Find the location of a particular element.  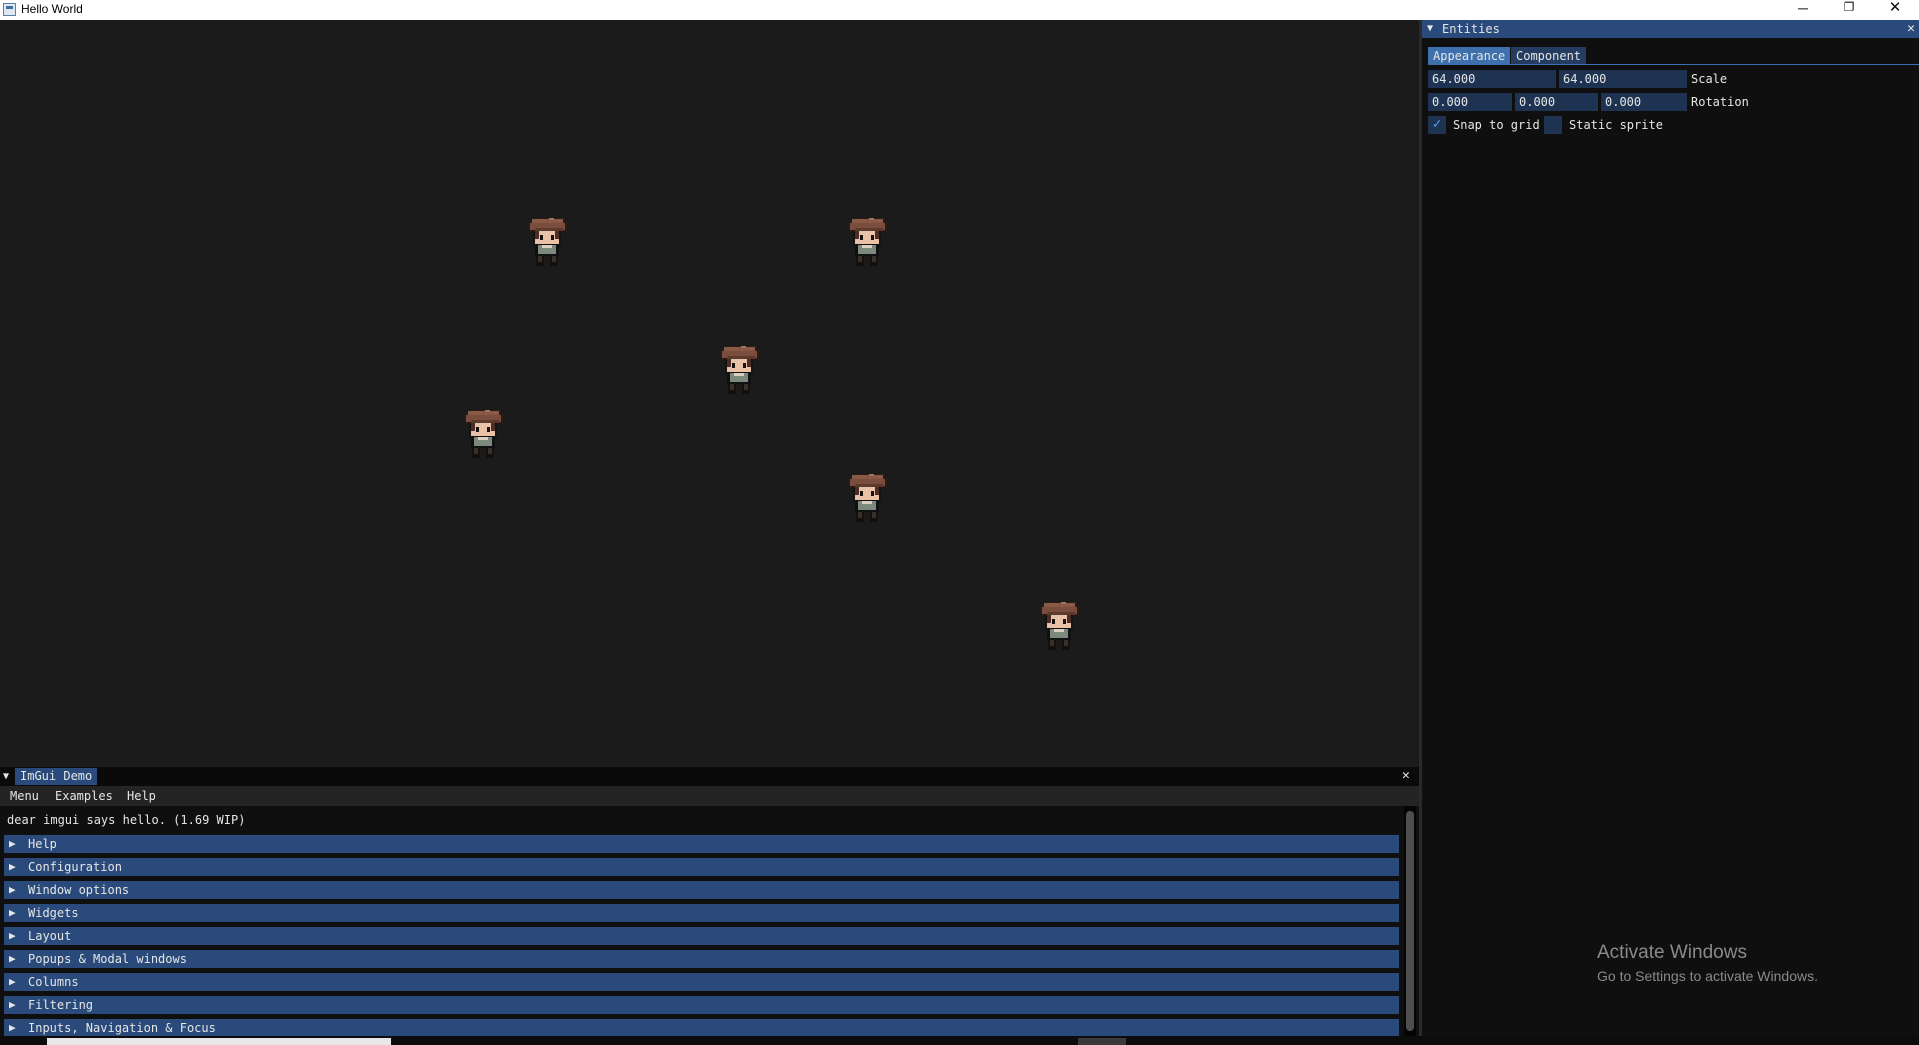

vertical-scrollbar is located at coordinates (1410, 921).